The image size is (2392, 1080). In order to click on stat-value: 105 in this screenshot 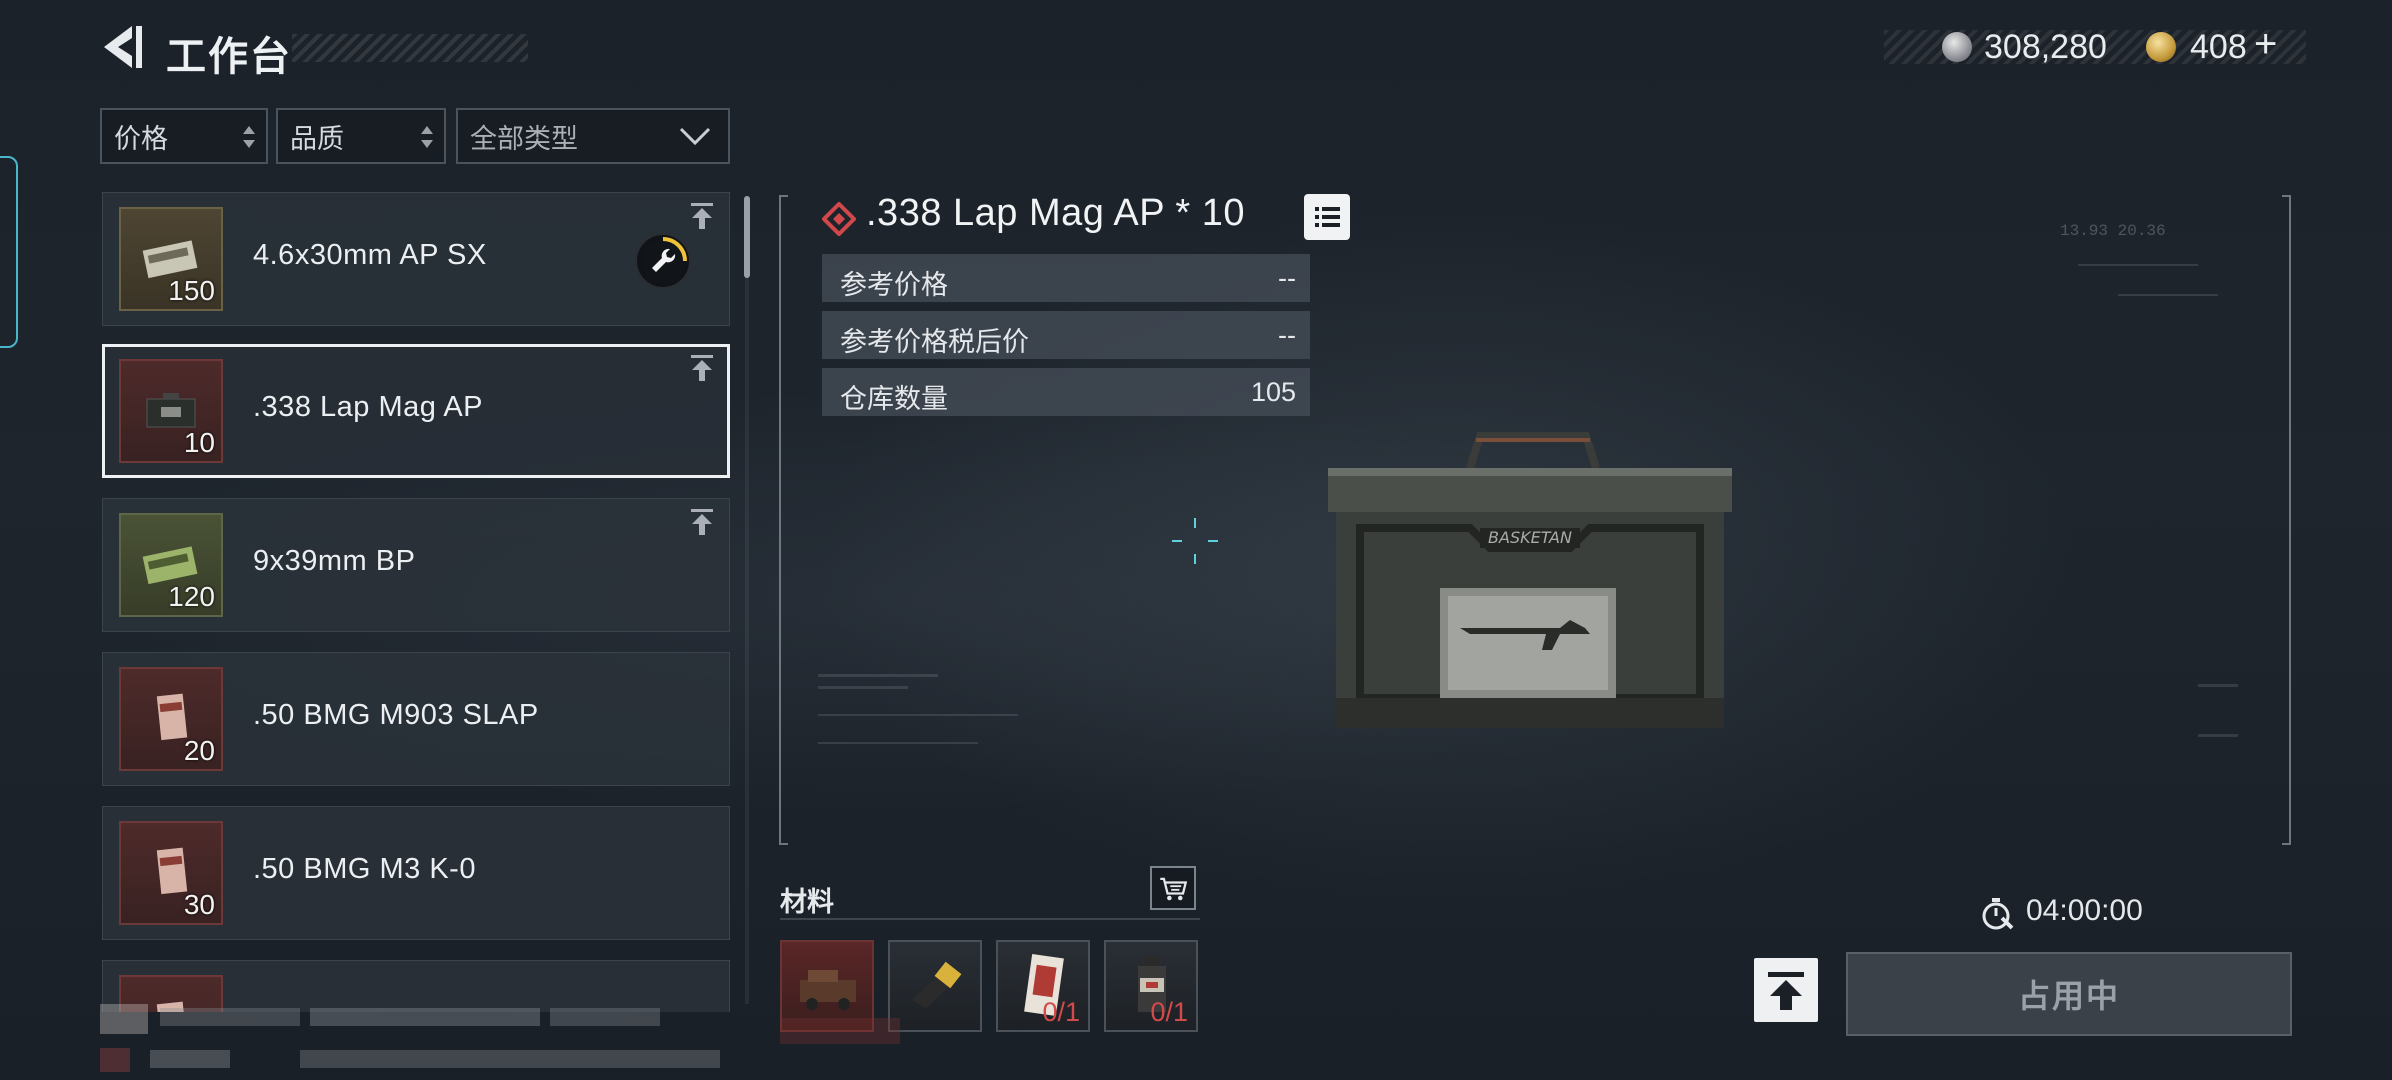, I will do `click(1273, 392)`.